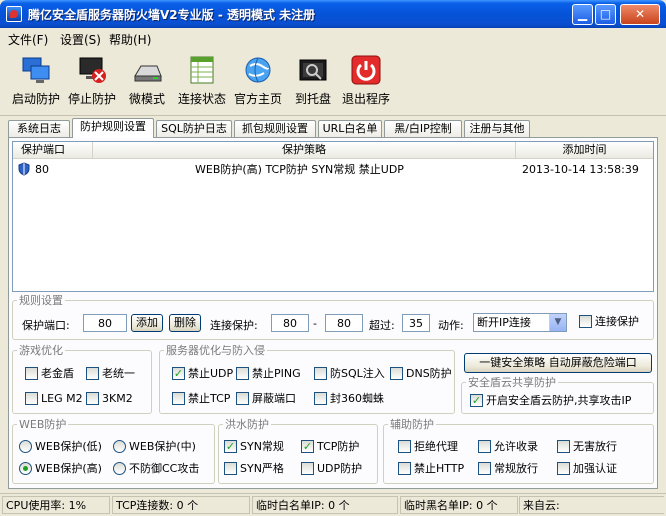  I want to click on game-option-leg-m2: LEG M2, so click(54, 399).